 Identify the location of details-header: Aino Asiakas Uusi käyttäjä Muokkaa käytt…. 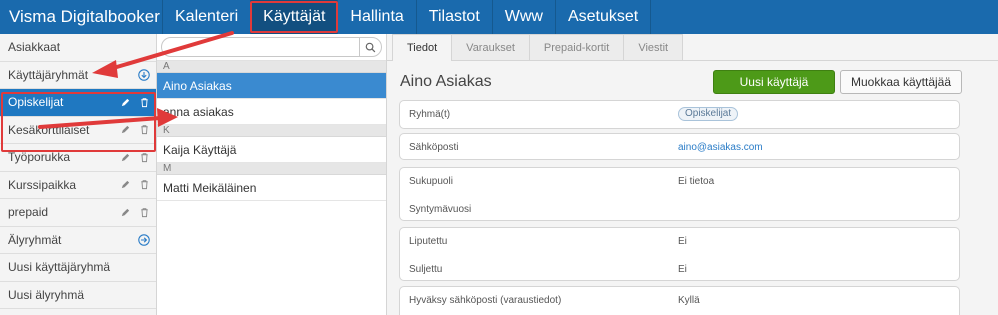
(692, 82).